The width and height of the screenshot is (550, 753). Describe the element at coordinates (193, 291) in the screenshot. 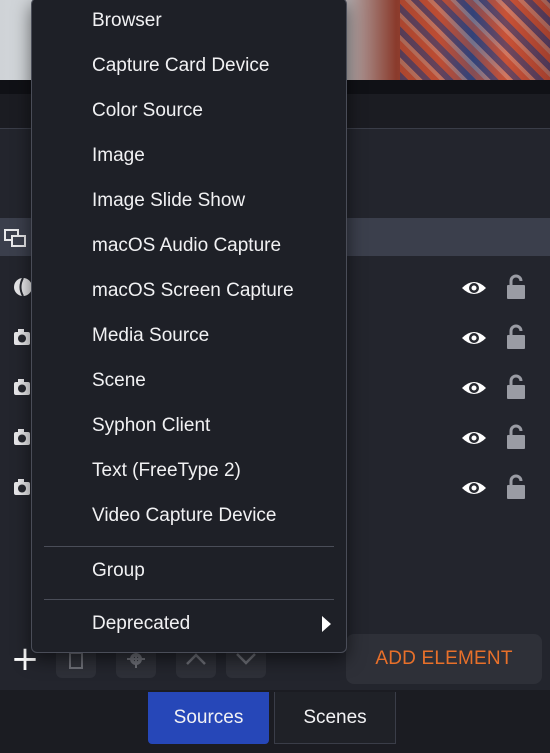

I see `menu-item-macos-screen-capture: macOS Screen Capture` at that location.